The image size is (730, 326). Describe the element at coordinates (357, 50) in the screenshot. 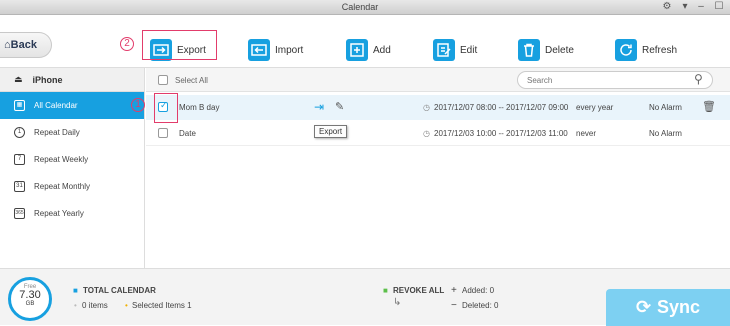

I see `add-icon` at that location.